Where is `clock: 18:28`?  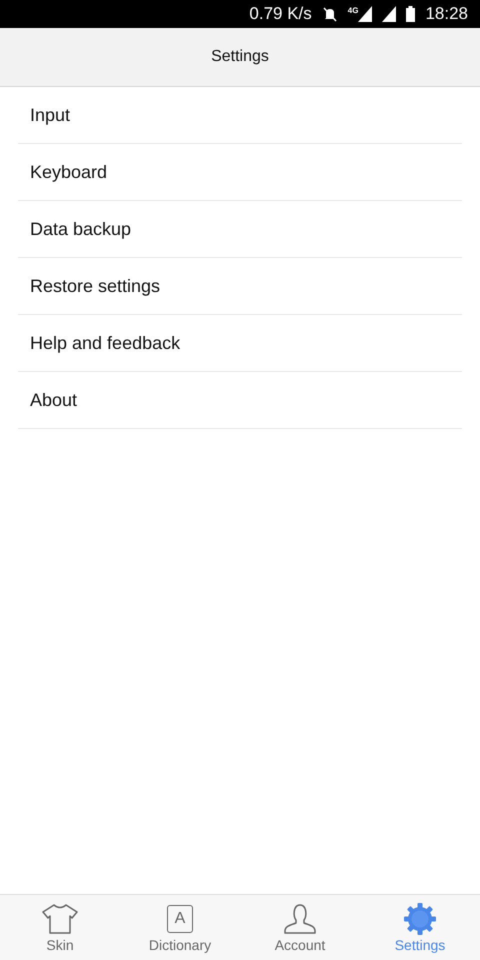
clock: 18:28 is located at coordinates (446, 14).